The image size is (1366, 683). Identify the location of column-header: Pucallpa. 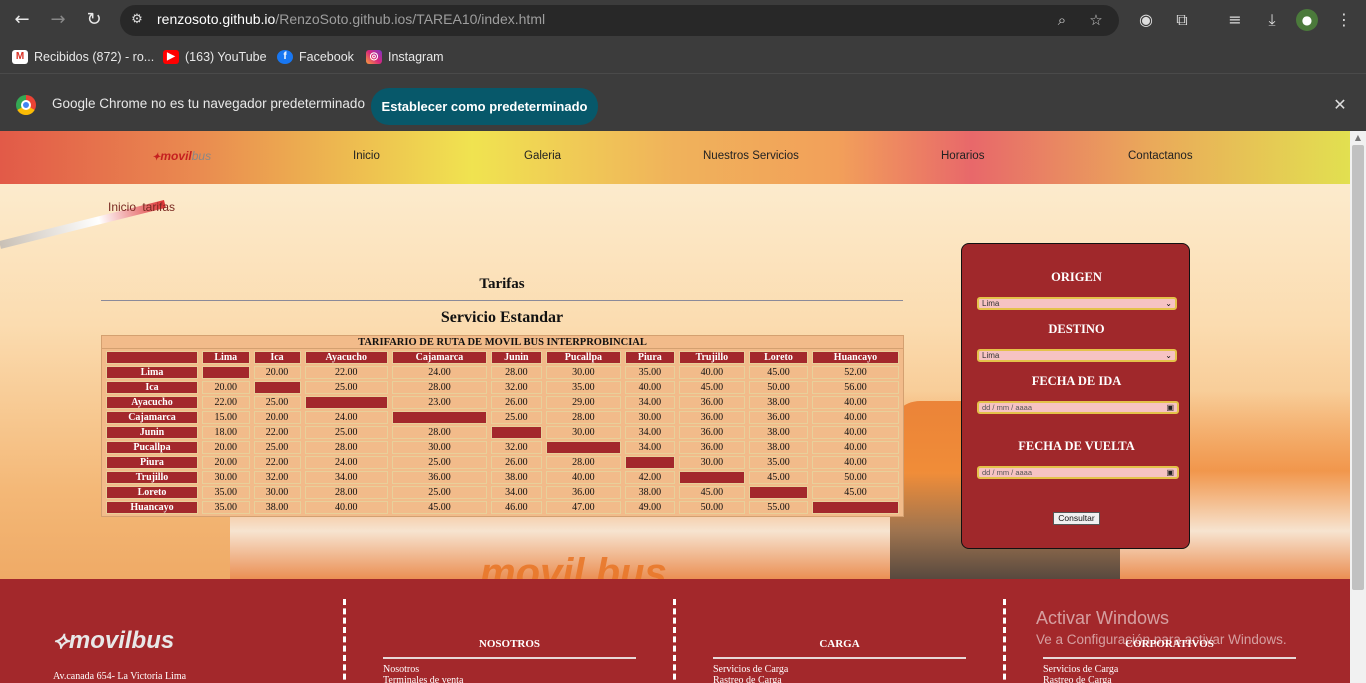
(583, 357).